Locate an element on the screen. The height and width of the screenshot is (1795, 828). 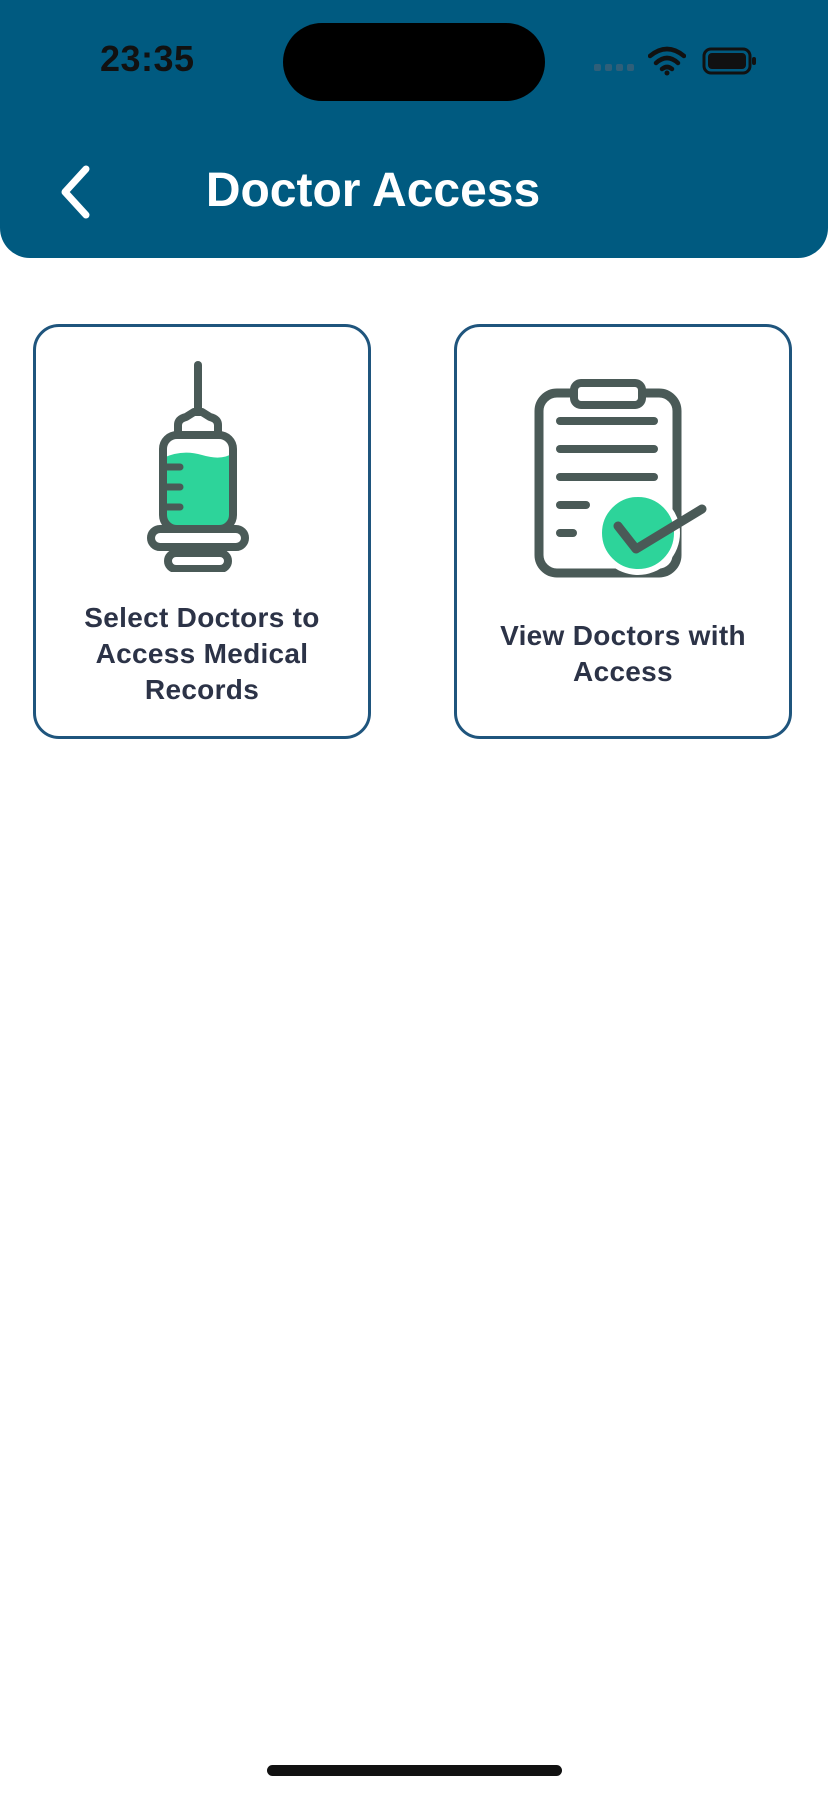
syringe-icon-wrap is located at coordinates (202, 464).